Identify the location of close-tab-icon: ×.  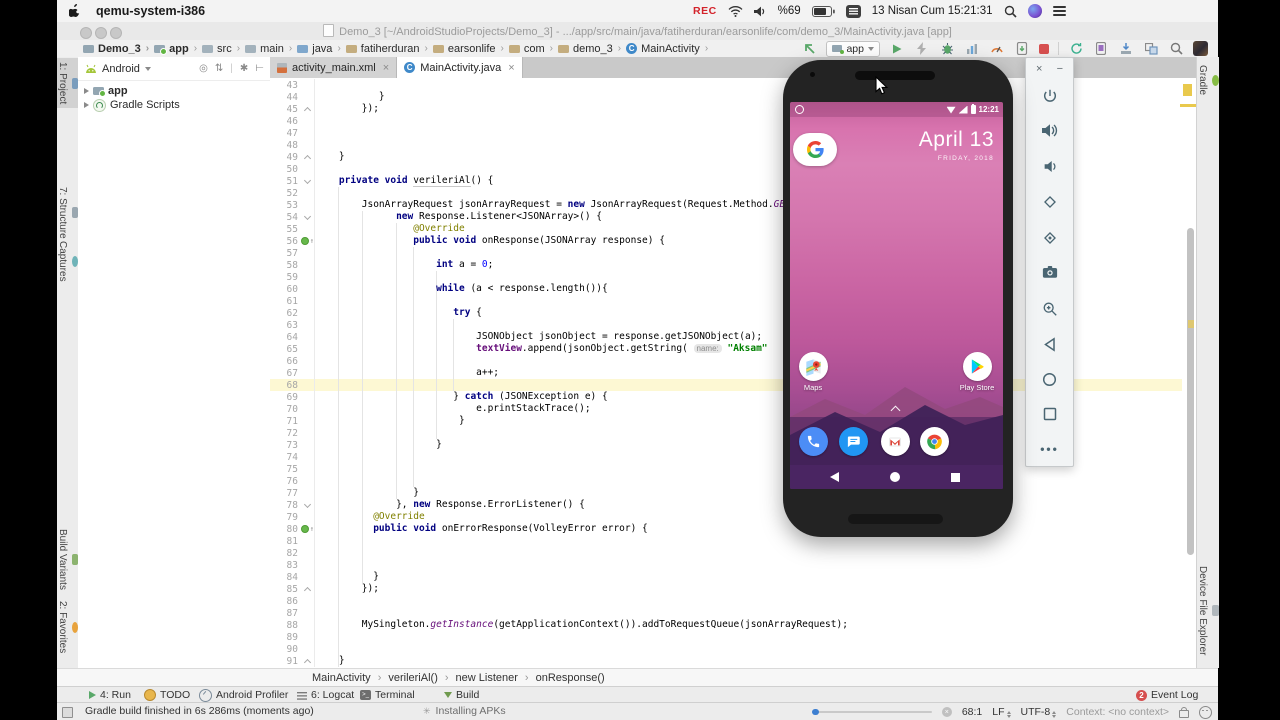
(386, 68).